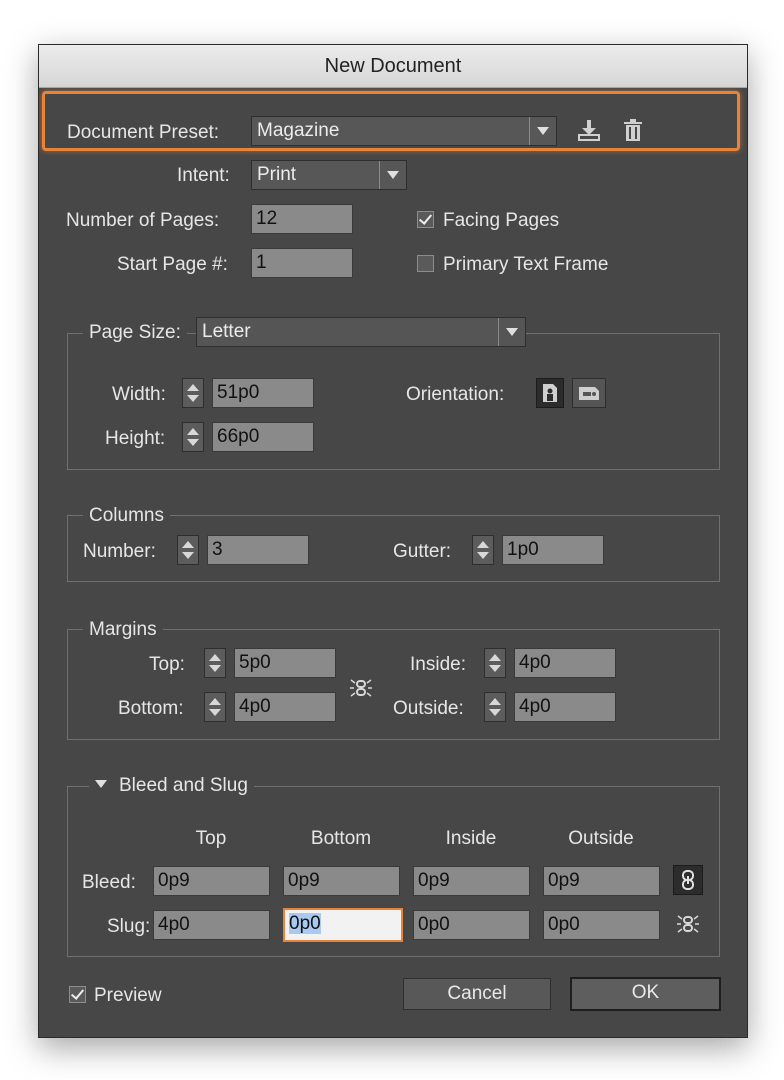 Image resolution: width=784 pixels, height=1080 pixels. Describe the element at coordinates (135, 438) in the screenshot. I see `height-label: Height:` at that location.